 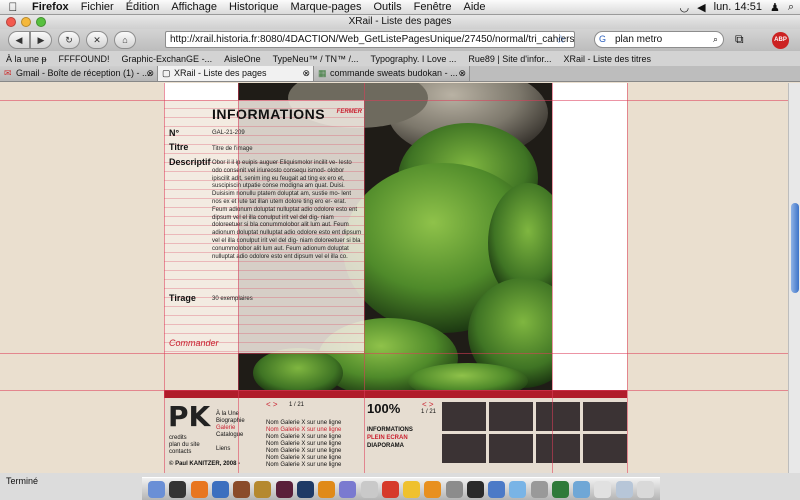 I want to click on menu-outils: Outils, so click(x=387, y=7).